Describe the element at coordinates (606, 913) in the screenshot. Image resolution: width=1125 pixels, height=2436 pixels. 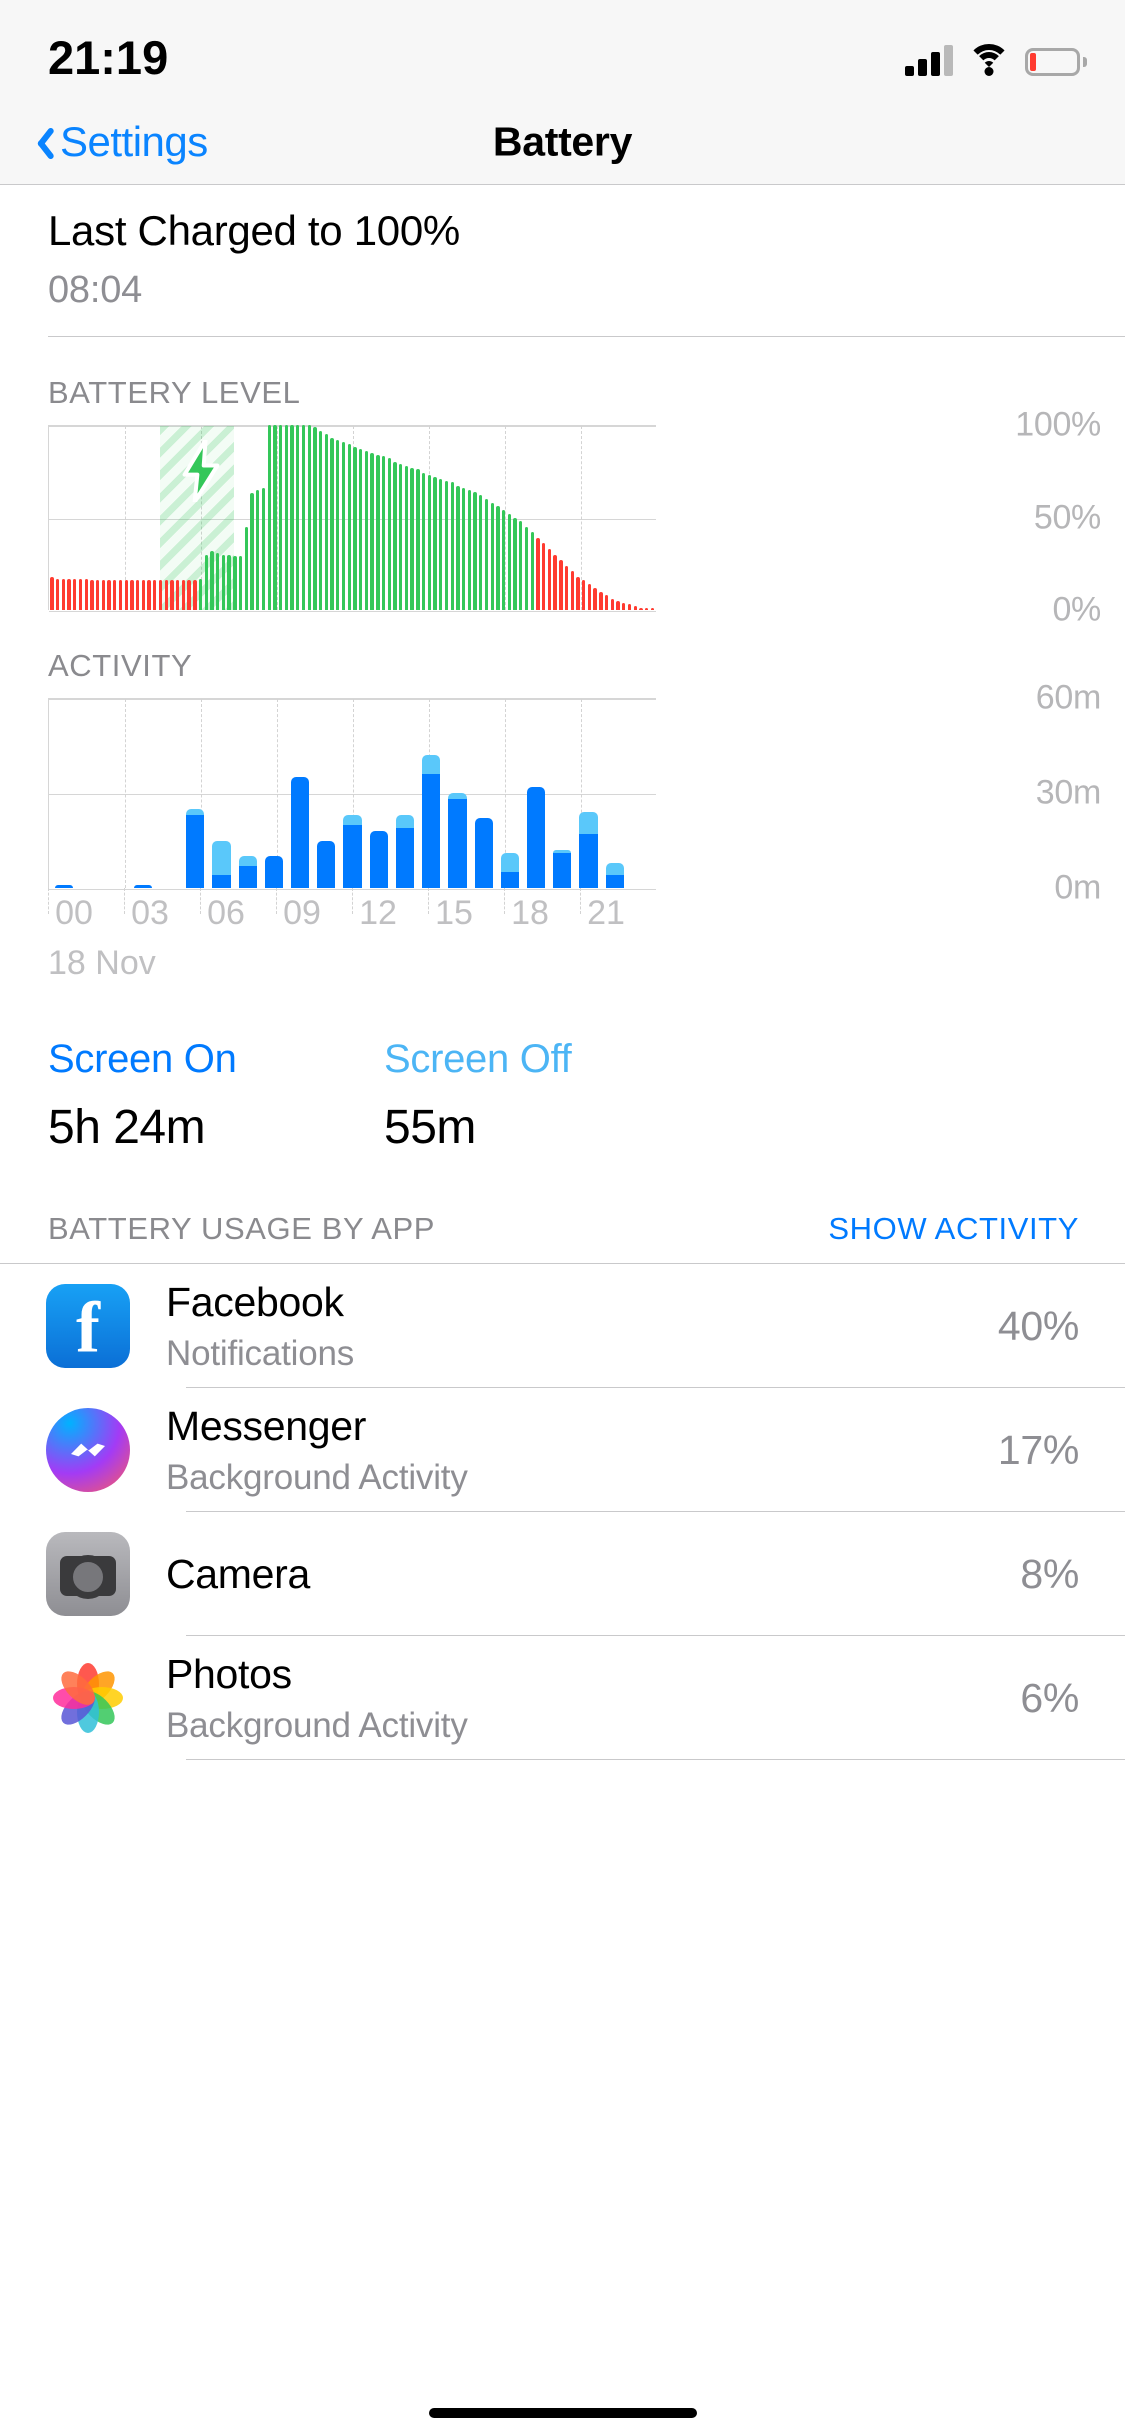
I see `activity-x-label: 21` at that location.